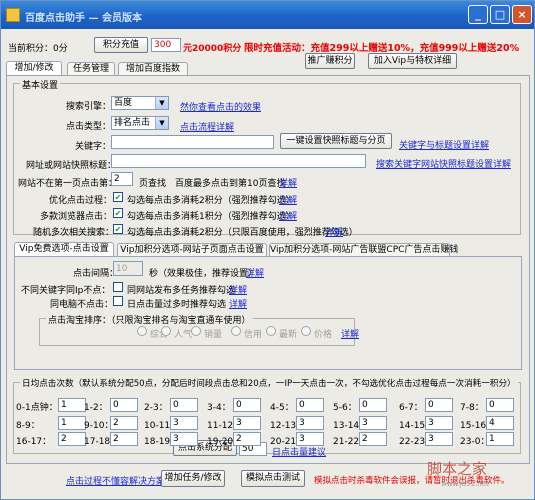  Describe the element at coordinates (193, 478) in the screenshot. I see `add-task-button: 增加任务/修改` at that location.